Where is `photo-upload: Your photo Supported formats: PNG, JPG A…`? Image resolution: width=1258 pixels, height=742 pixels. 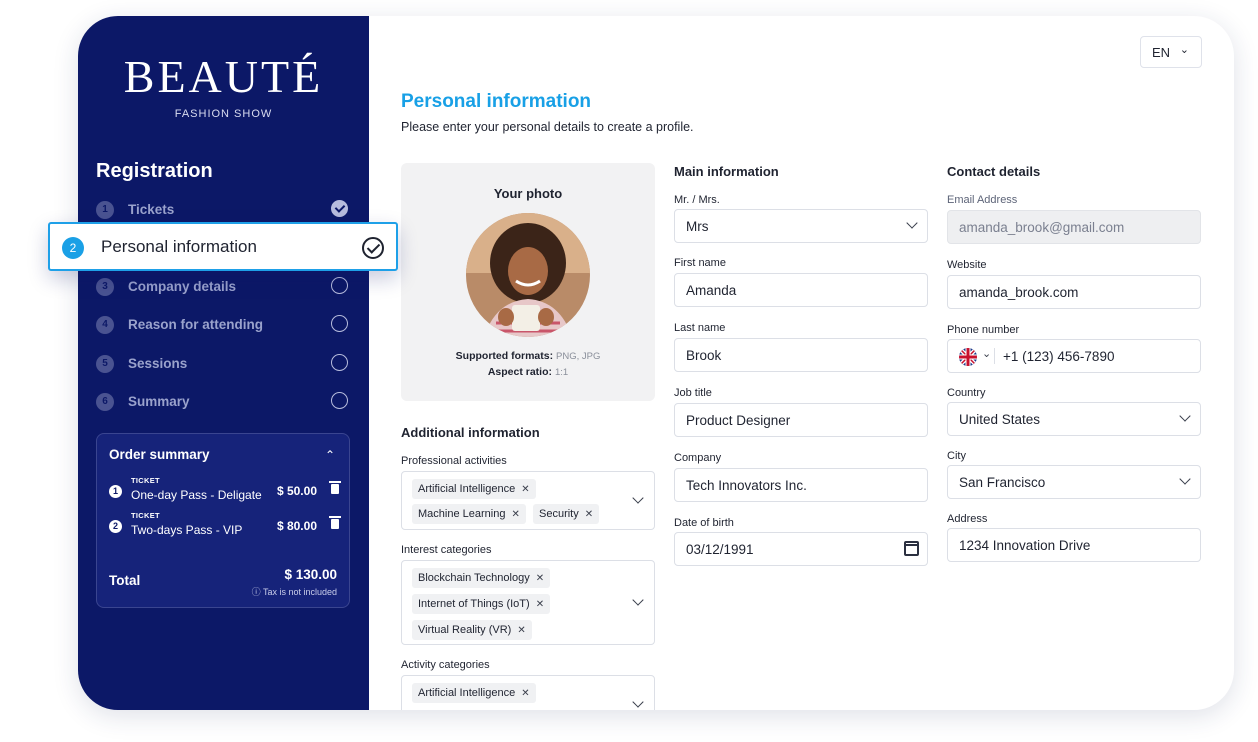 photo-upload: Your photo Supported formats: PNG, JPG A… is located at coordinates (528, 282).